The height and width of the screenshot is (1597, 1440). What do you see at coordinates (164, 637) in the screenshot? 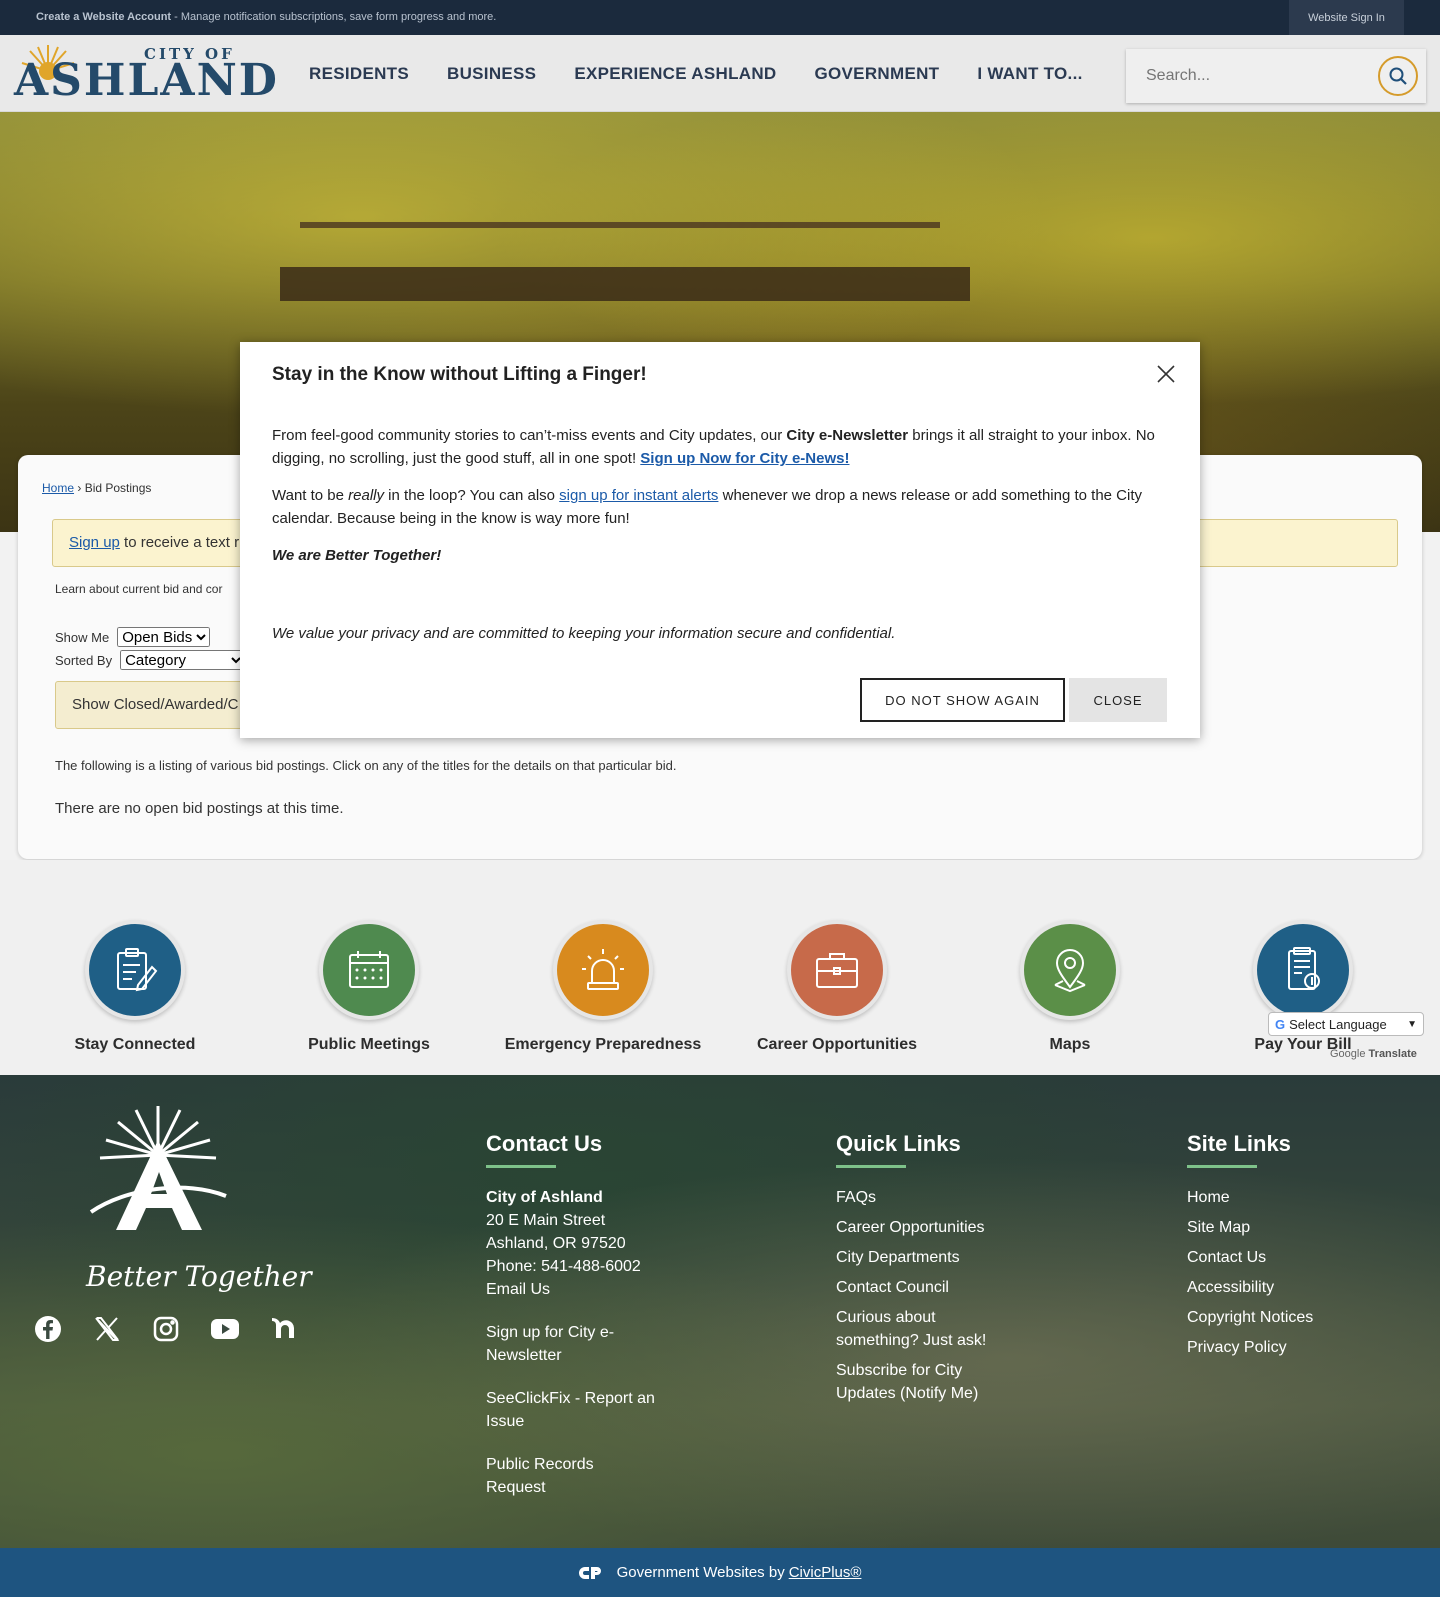
I see `show-me-select: Open Bids` at bounding box center [164, 637].